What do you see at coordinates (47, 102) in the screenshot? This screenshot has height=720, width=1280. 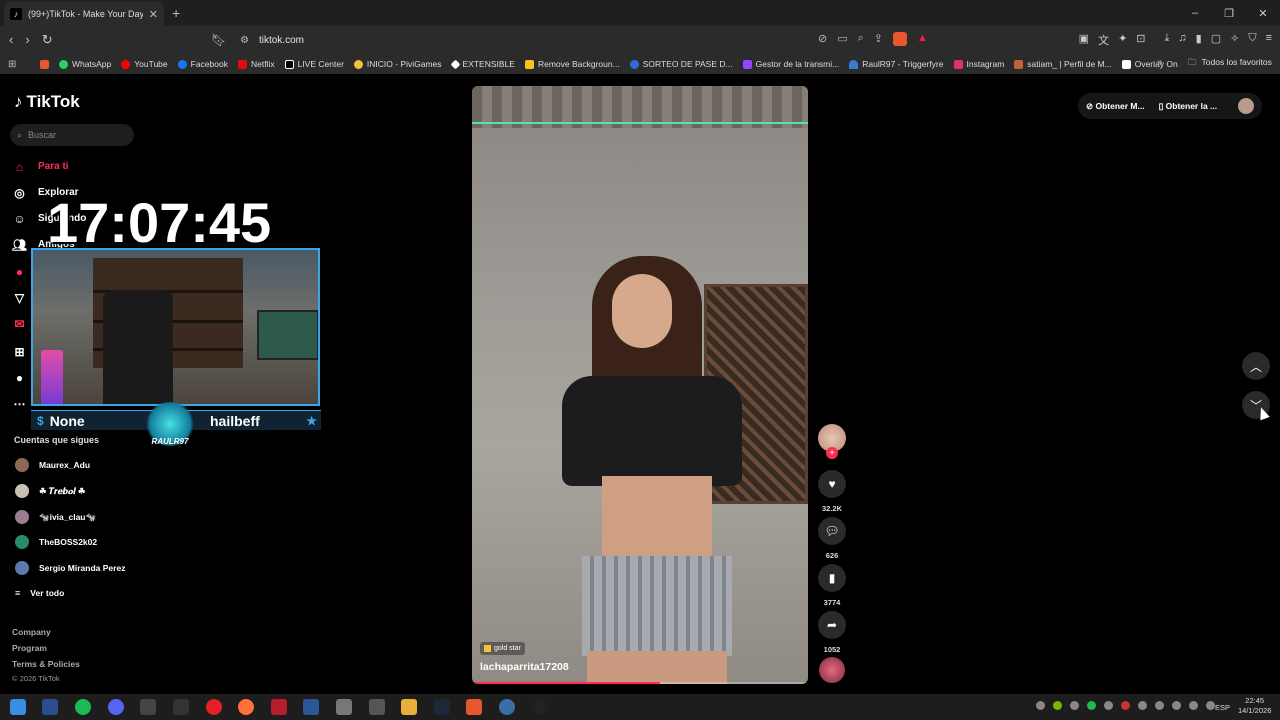 I see `tiktok-logo: ♪ TikTok` at bounding box center [47, 102].